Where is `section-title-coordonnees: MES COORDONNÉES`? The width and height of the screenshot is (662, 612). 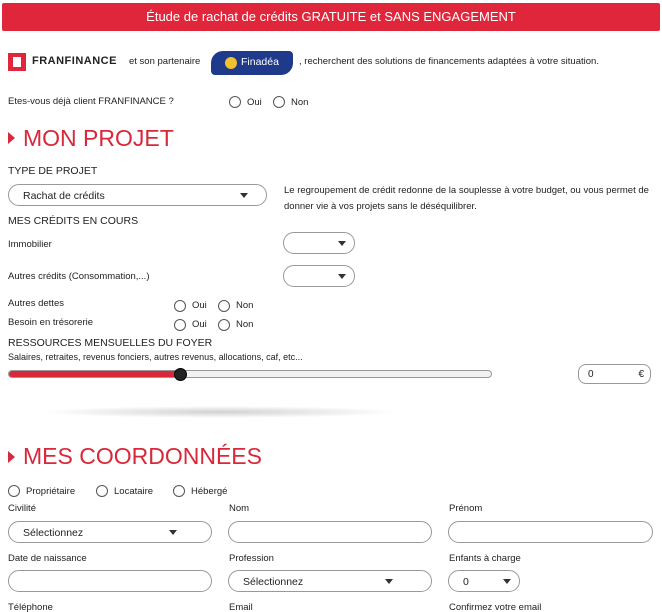
section-title-coordonnees: MES COORDONNÉES is located at coordinates (142, 456).